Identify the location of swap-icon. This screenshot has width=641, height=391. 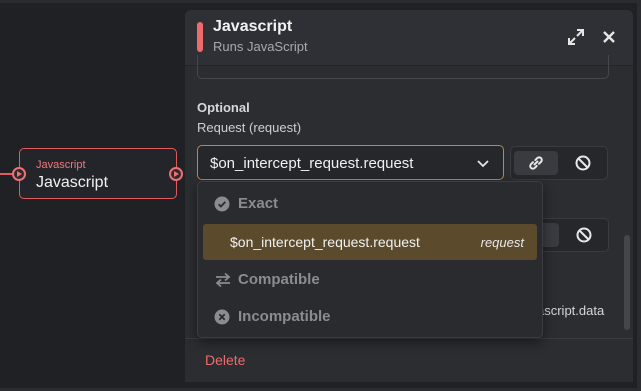
(222, 280).